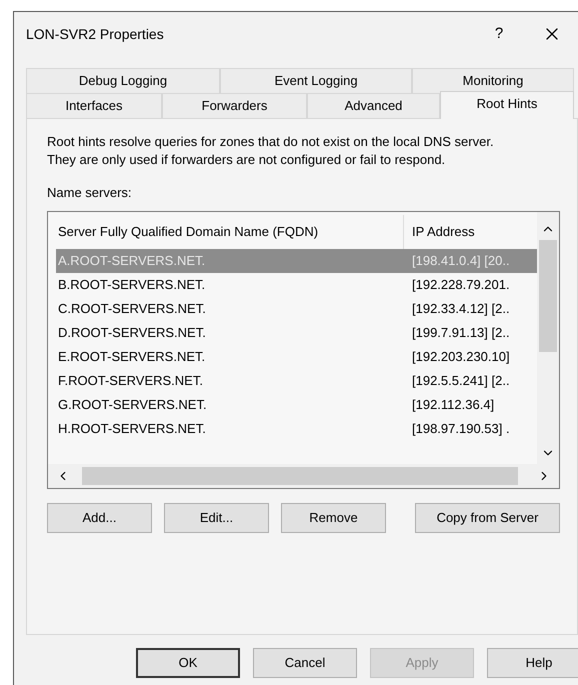 Image resolution: width=578 pixels, height=685 pixels. What do you see at coordinates (132, 309) in the screenshot?
I see `fqdn-cell-text: C.ROOT-SERVERS.NET.` at bounding box center [132, 309].